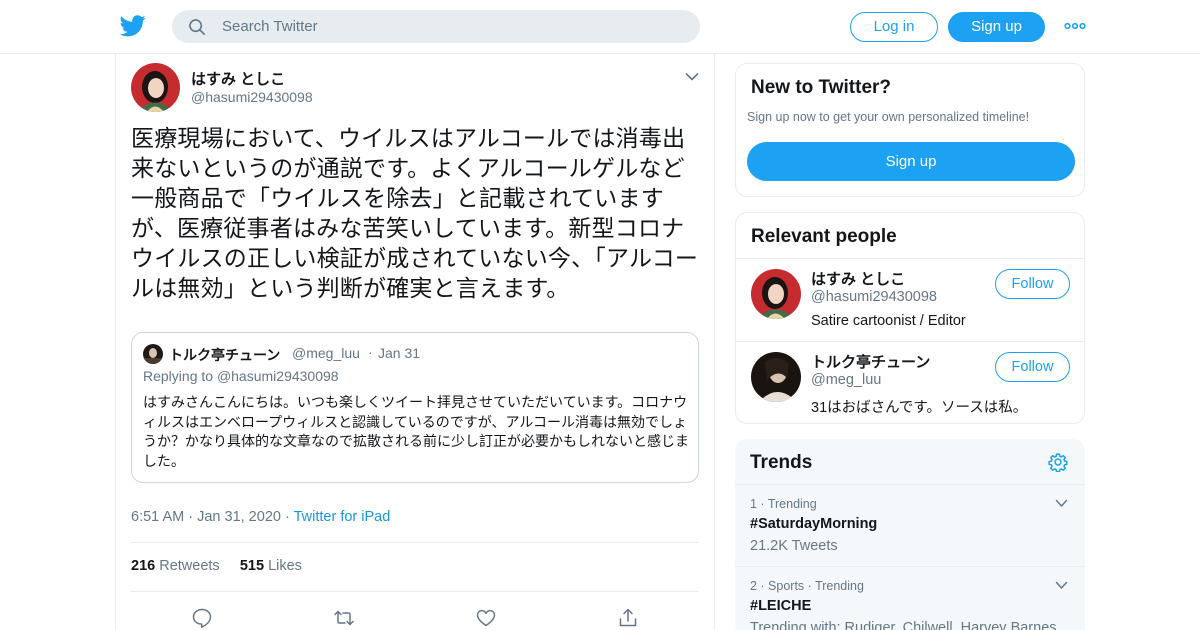  I want to click on quoted-author-name: トルク亭チューン, so click(225, 355).